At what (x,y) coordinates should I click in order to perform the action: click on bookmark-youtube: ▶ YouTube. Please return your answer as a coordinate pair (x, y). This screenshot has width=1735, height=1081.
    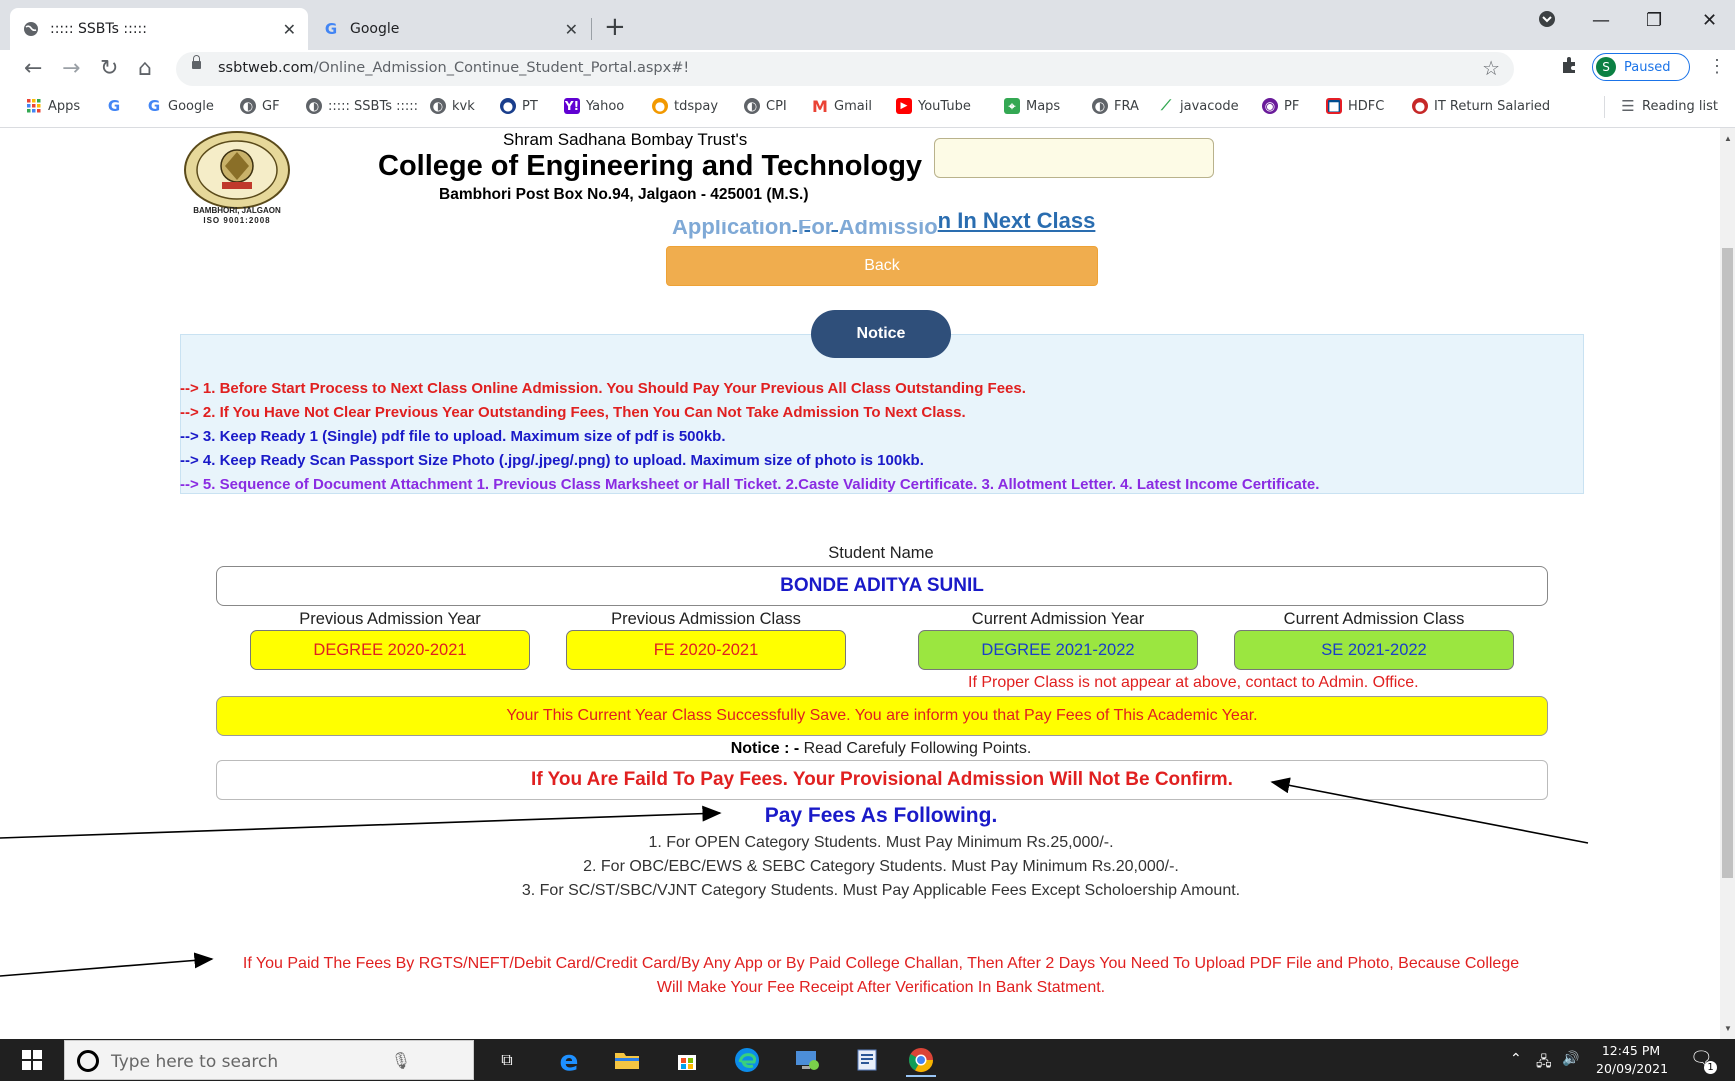
    Looking at the image, I should click on (933, 106).